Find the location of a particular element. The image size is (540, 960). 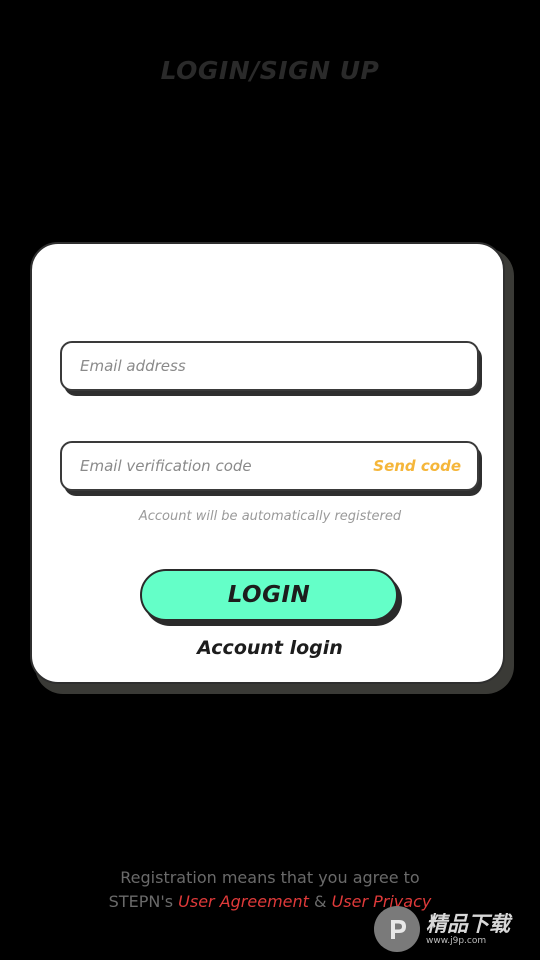

watermark: 精品下载 www.j9p.com is located at coordinates (456, 929).